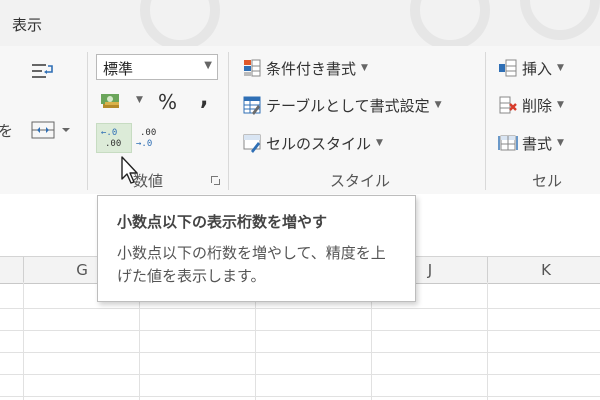 Image resolution: width=600 pixels, height=400 pixels. I want to click on conditional-formatting-icon, so click(252, 68).